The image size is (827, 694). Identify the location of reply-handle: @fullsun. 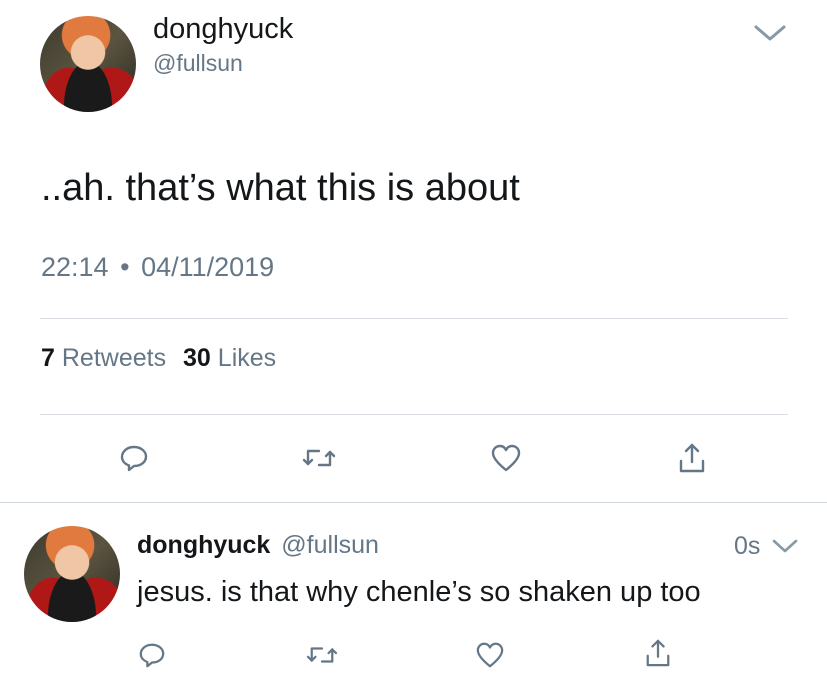
(330, 545).